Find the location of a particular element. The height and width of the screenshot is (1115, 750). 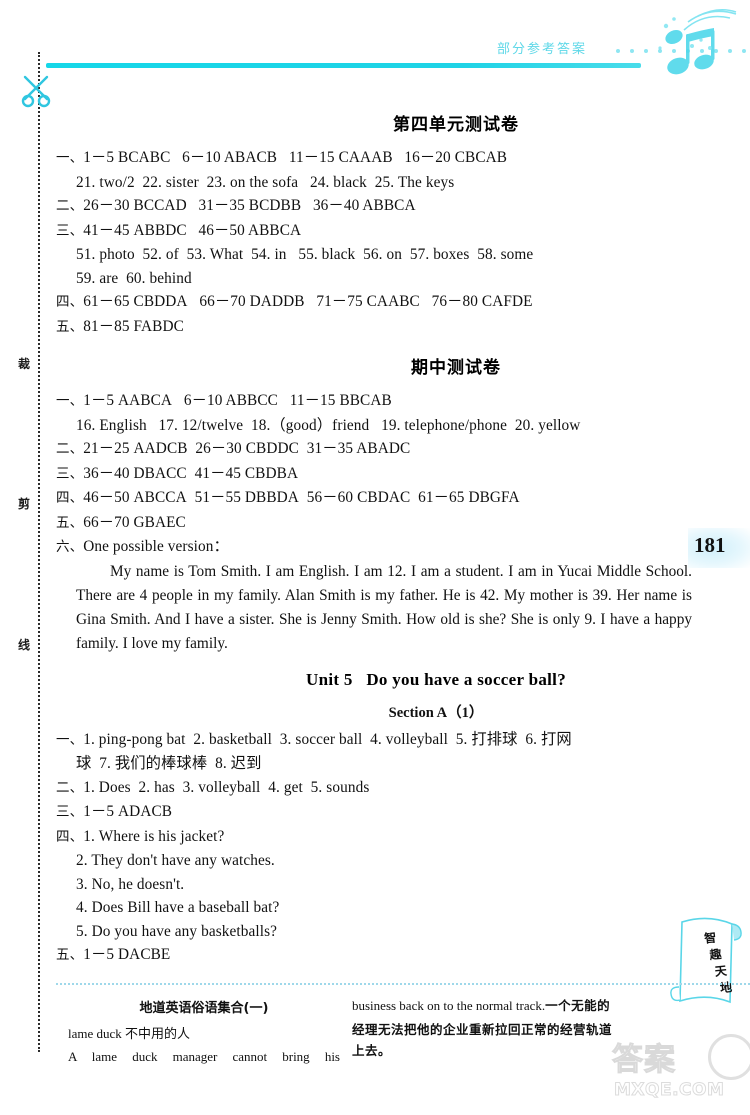

answer-line: 二、26－30 BCCAD 31－35 BCDBB 36－40 ABBCA is located at coordinates (376, 206).